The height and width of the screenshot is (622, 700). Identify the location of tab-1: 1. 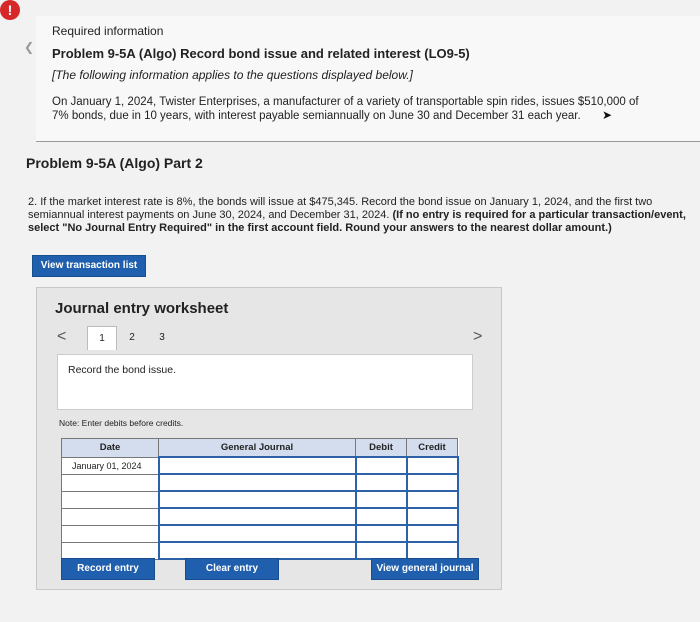
(102, 338).